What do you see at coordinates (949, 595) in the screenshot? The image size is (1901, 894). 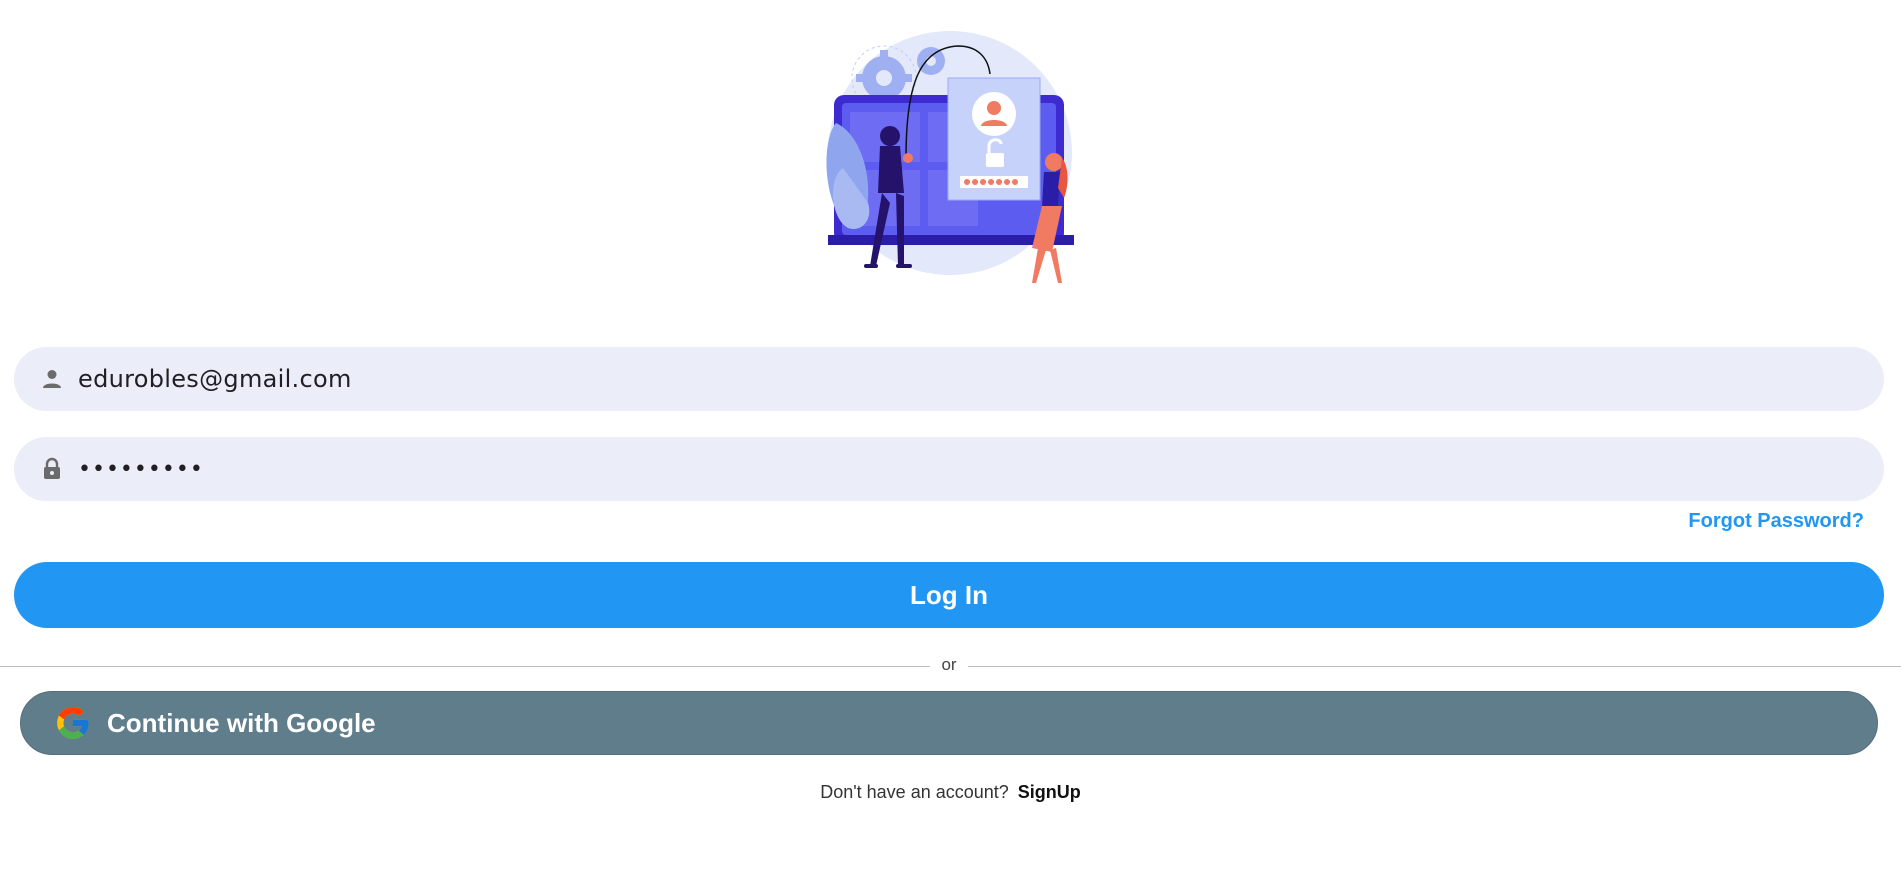 I see `login-button: Log In` at bounding box center [949, 595].